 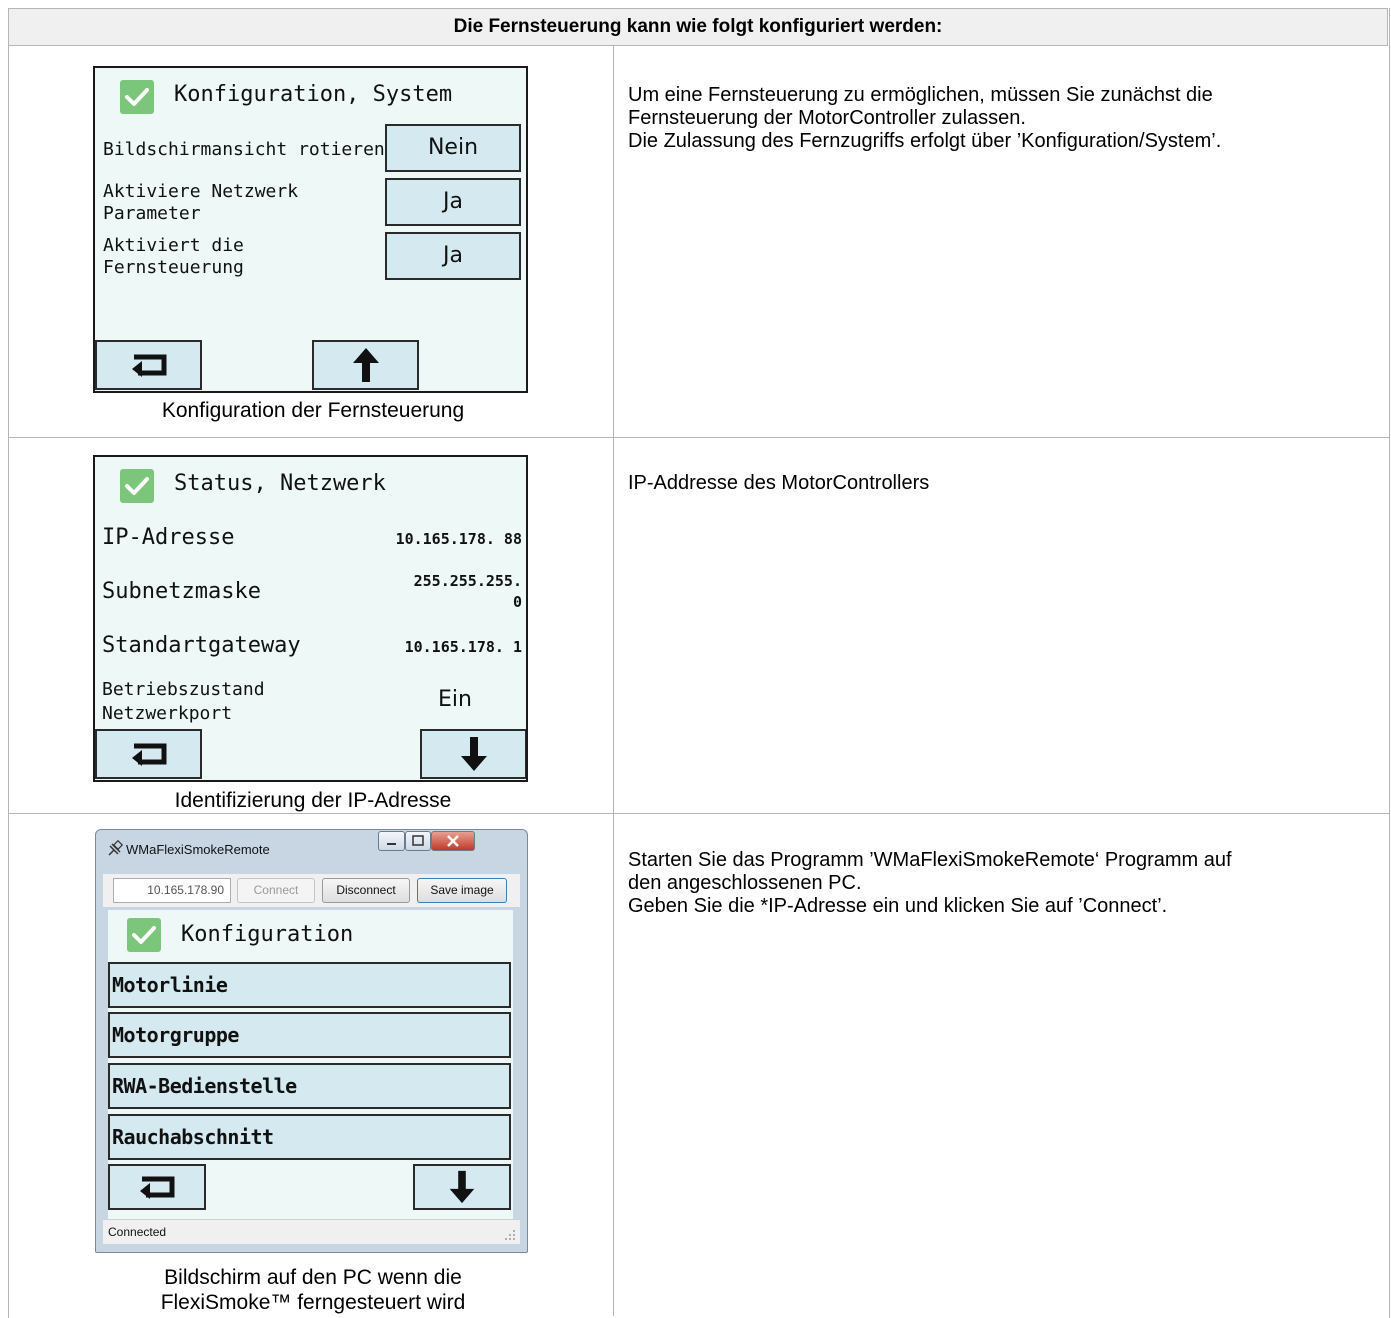 I want to click on connection-status: Connected, so click(x=137, y=1232).